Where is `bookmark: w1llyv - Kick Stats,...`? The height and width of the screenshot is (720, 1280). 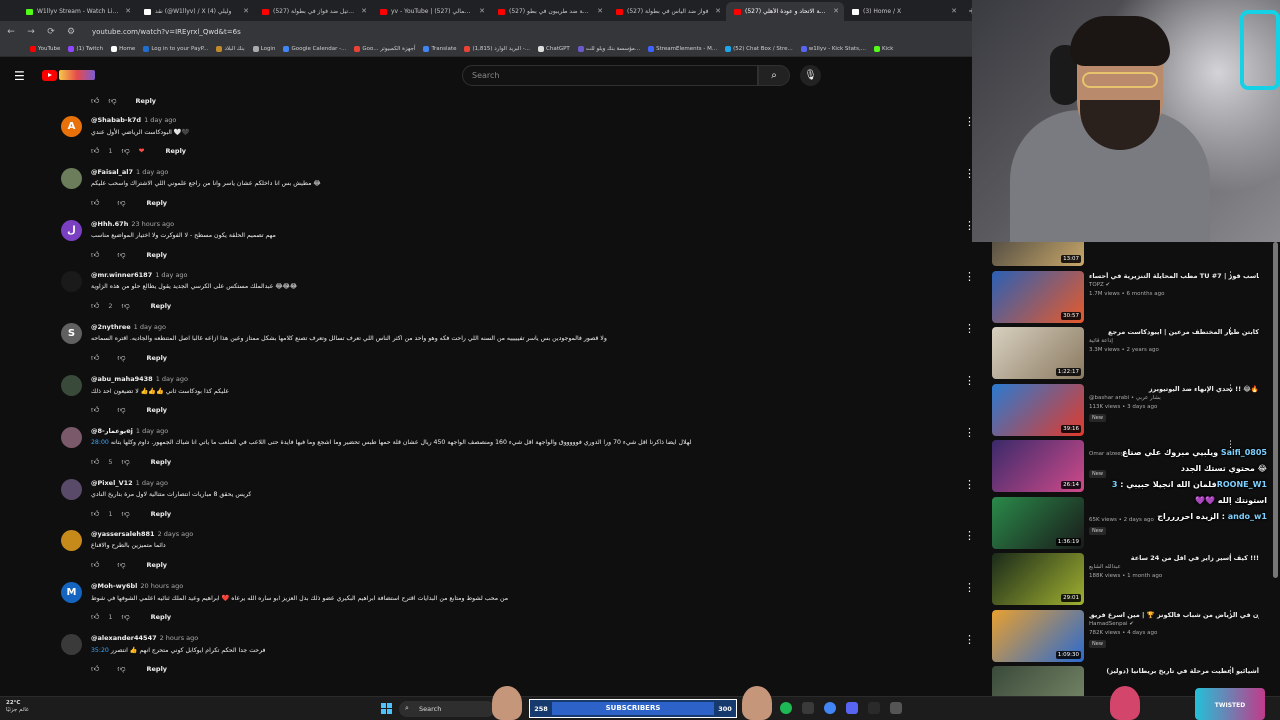 bookmark: w1llyv - Kick Stats,... is located at coordinates (833, 49).